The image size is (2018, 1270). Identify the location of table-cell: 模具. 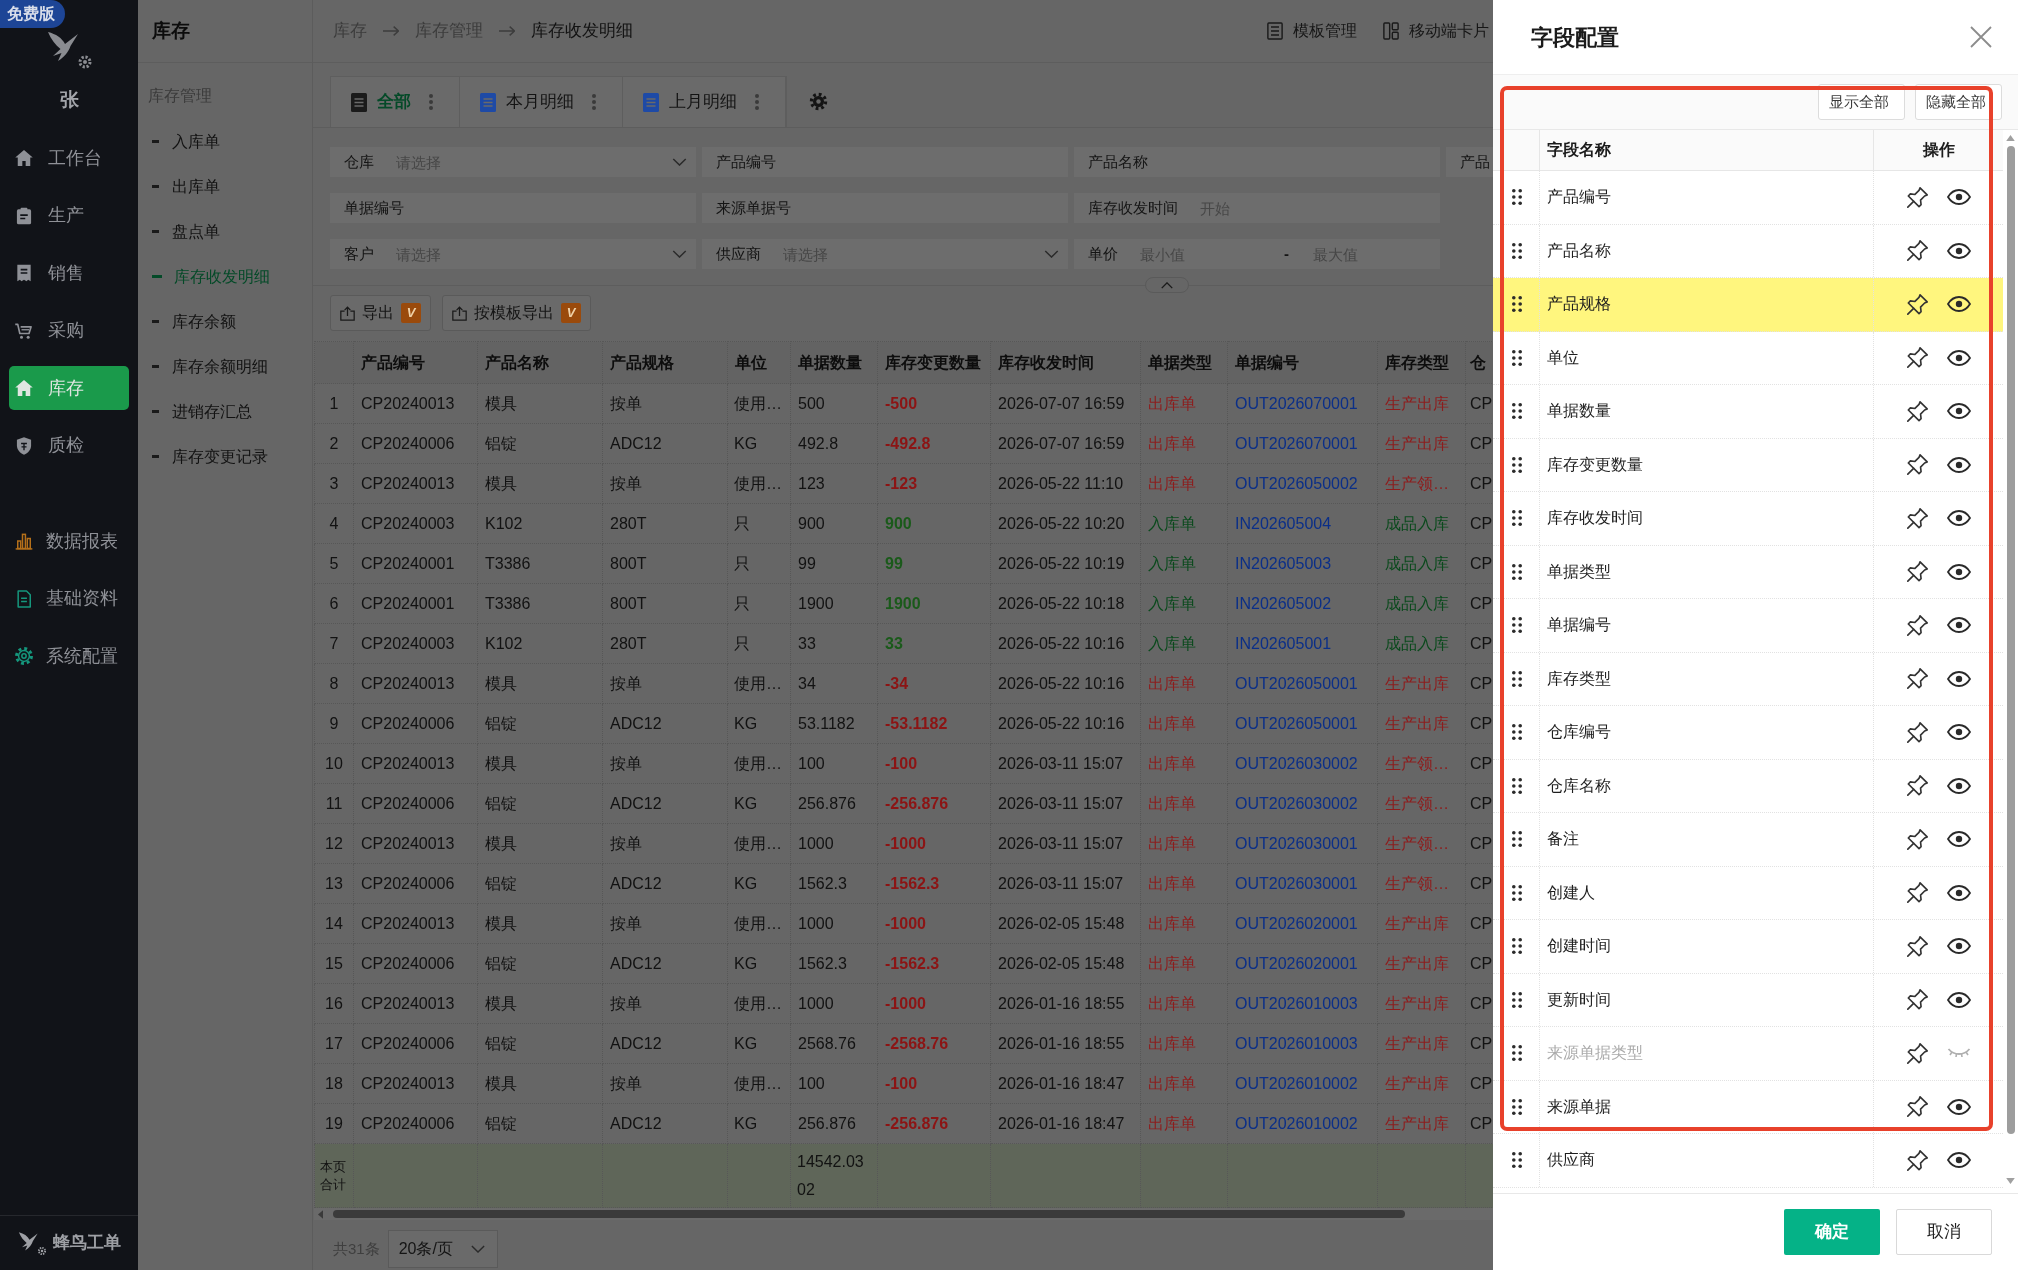
(540, 1003).